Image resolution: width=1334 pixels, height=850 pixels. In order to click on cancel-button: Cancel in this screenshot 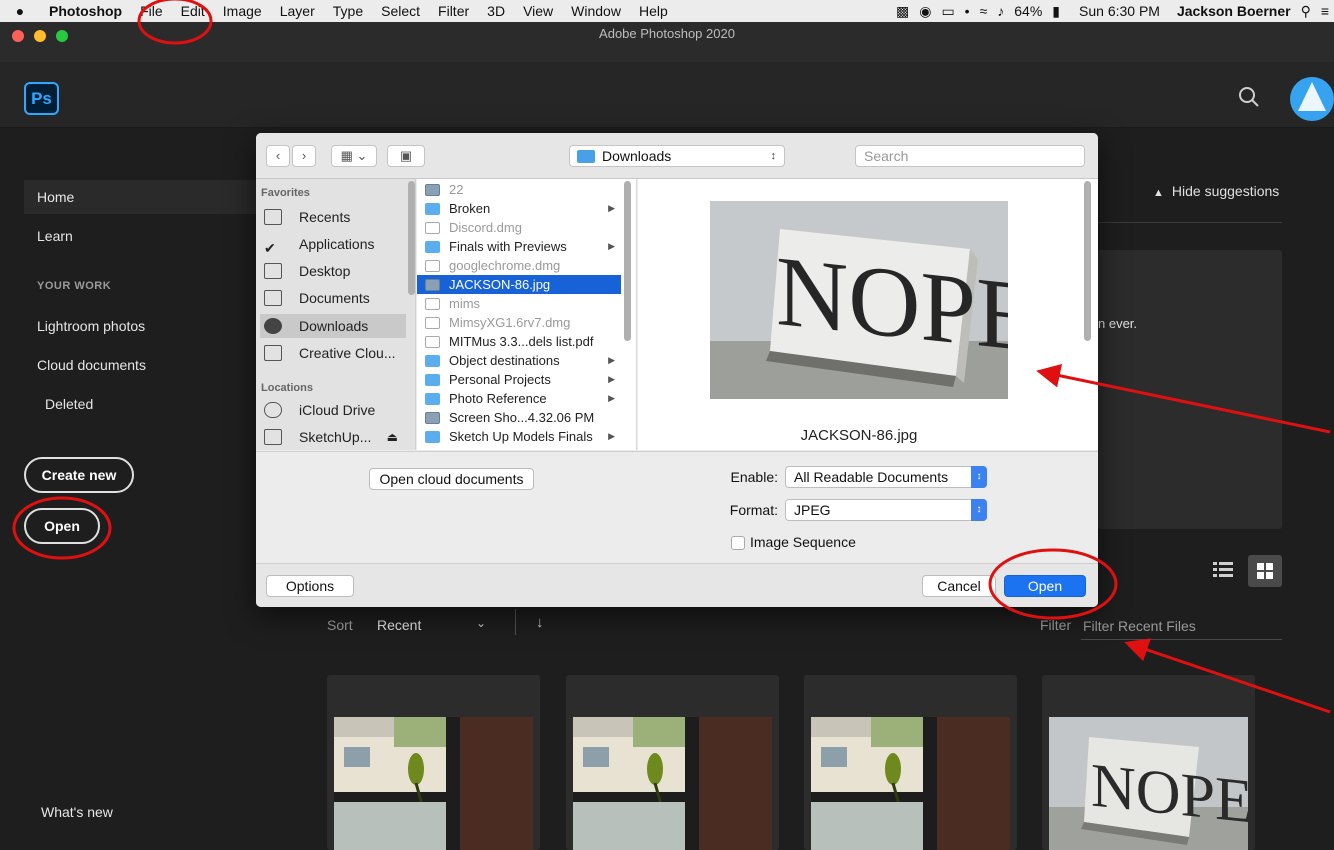, I will do `click(959, 586)`.